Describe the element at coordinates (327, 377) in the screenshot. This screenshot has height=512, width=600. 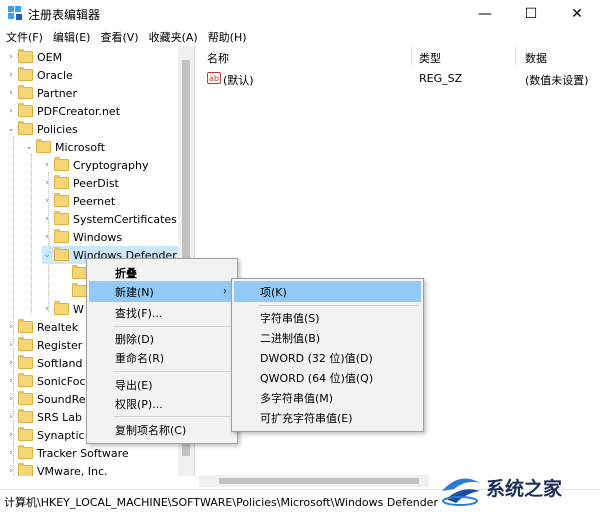
I see `submenu-item-qword-value: QWORD (64 位)值(Q)` at that location.